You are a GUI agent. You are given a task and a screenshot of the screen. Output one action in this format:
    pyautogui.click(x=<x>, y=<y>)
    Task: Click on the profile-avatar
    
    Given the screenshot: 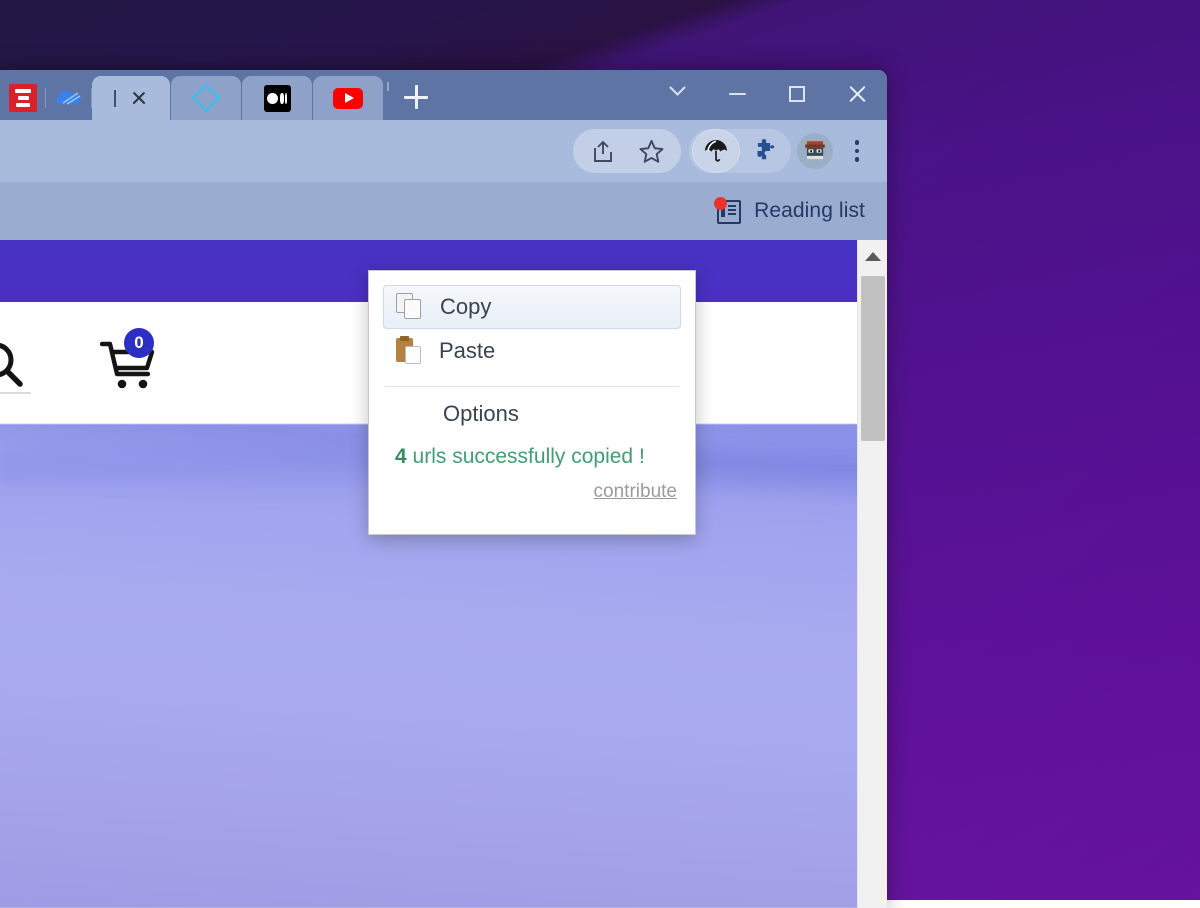 What is the action you would take?
    pyautogui.click(x=815, y=151)
    